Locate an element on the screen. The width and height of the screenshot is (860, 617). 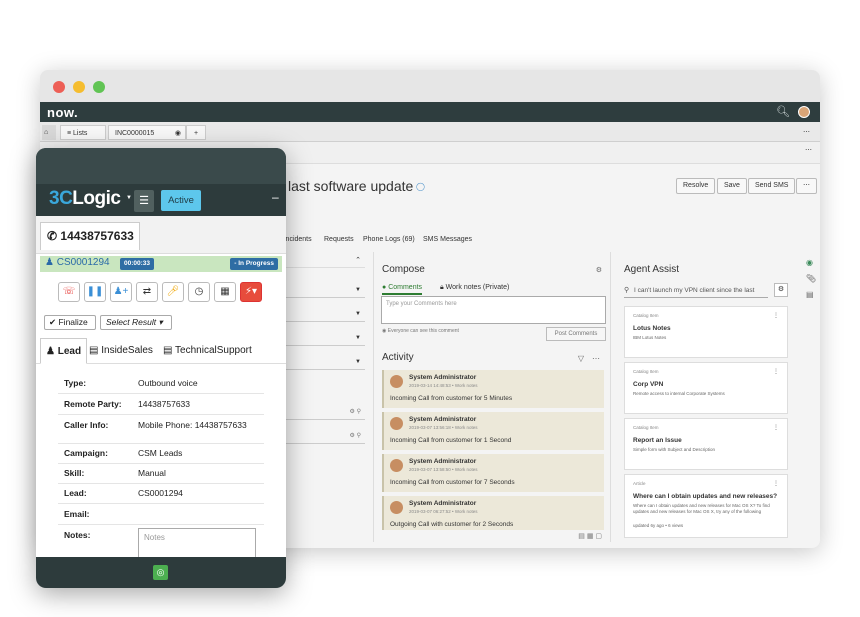
logo-logic: Logic is located at coordinates (96, 198).